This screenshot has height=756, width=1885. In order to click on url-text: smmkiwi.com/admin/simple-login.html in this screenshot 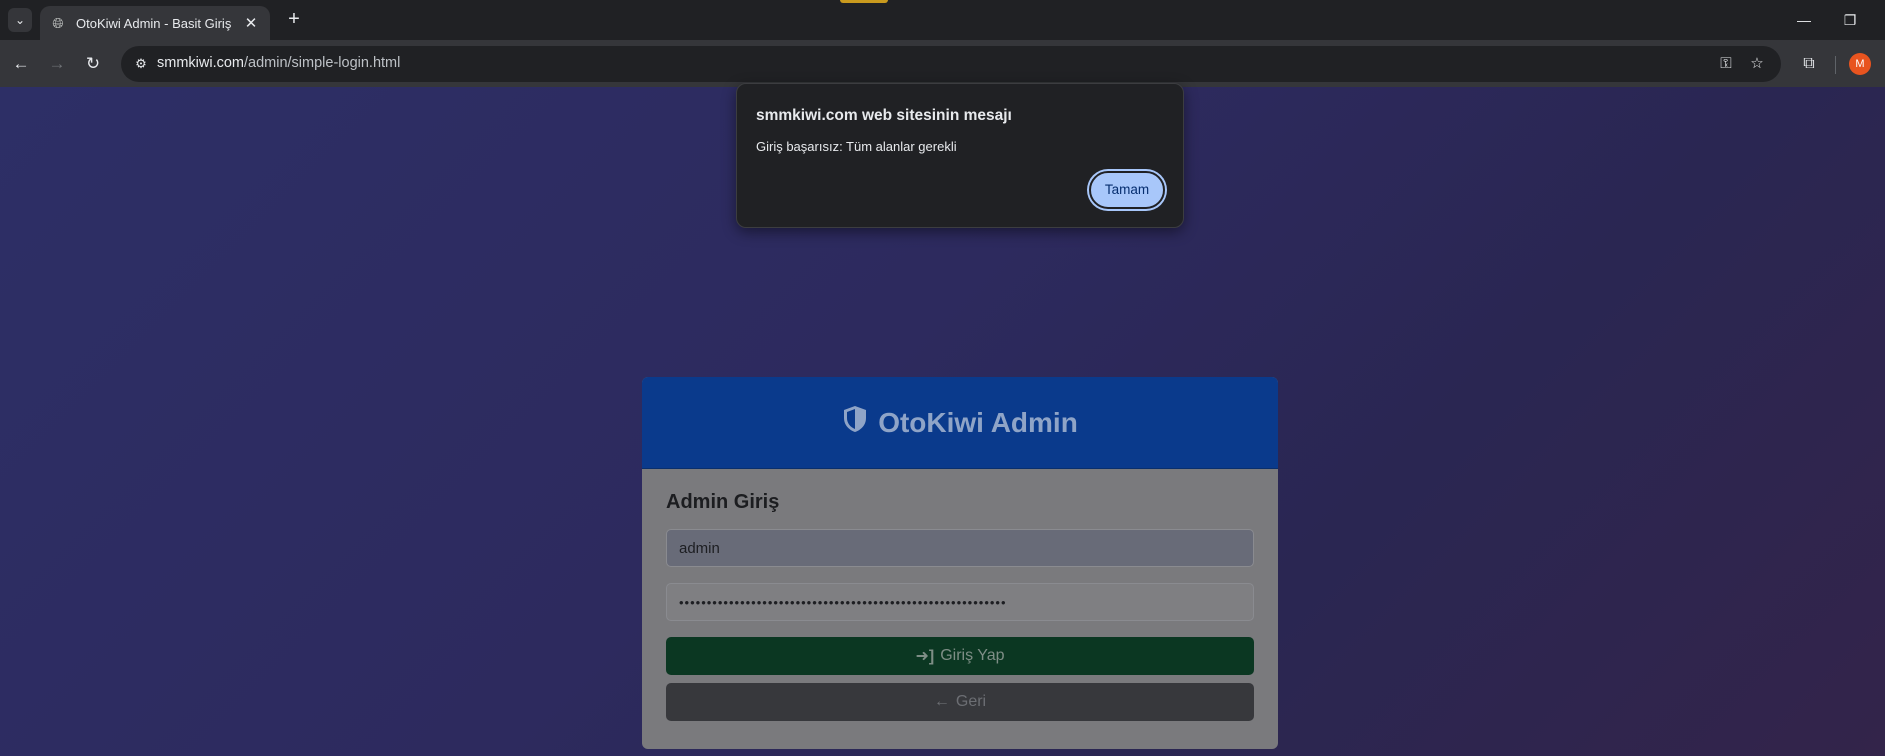, I will do `click(278, 63)`.